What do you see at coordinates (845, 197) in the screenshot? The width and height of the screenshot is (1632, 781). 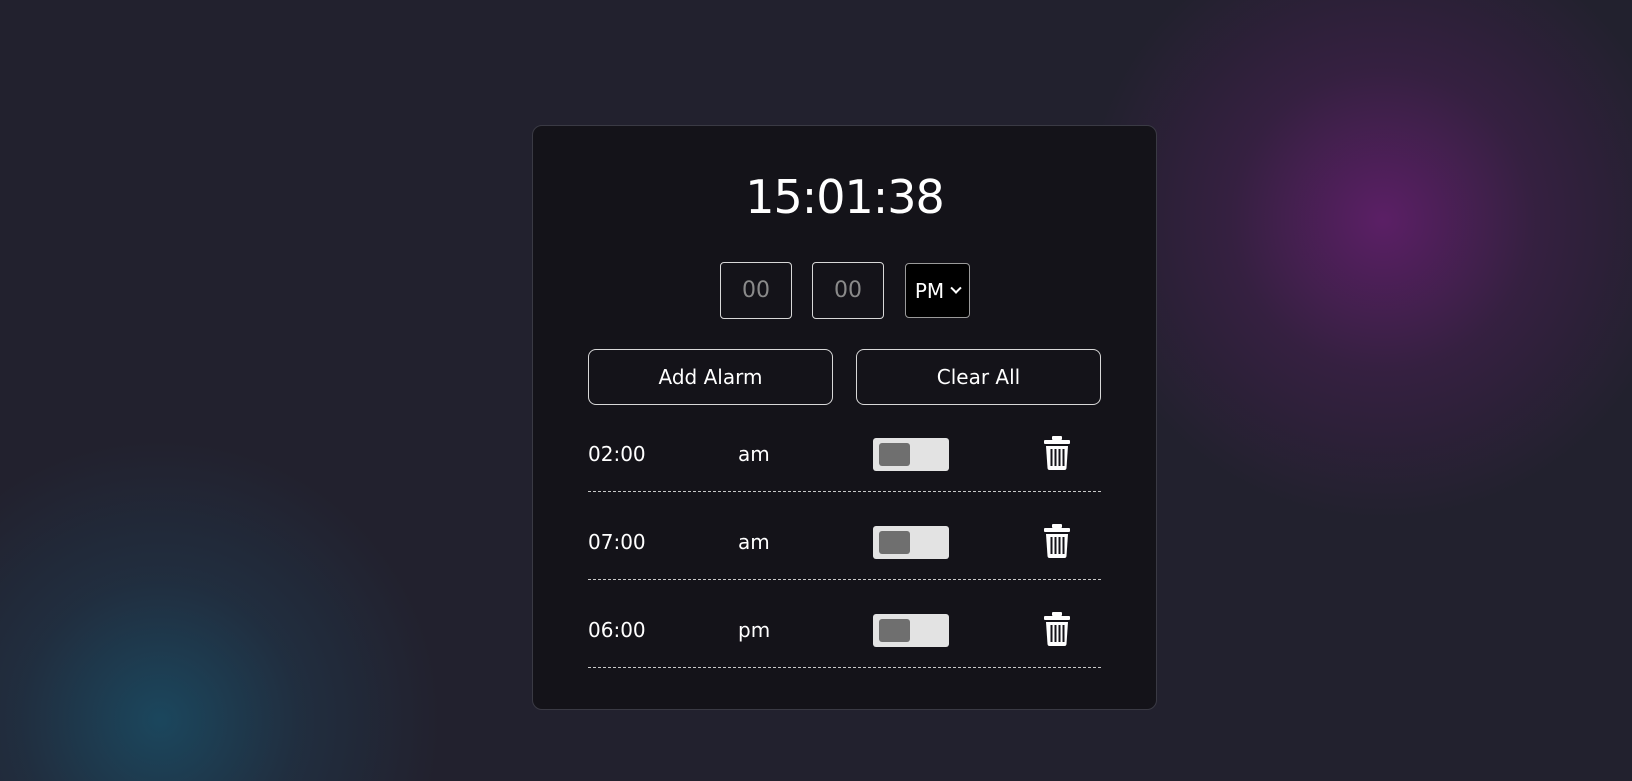 I see `current-time-display: 15:01:38` at bounding box center [845, 197].